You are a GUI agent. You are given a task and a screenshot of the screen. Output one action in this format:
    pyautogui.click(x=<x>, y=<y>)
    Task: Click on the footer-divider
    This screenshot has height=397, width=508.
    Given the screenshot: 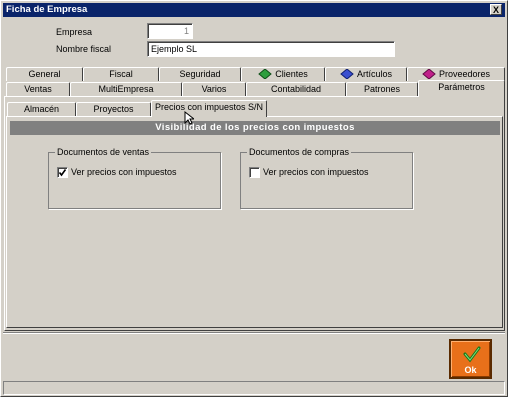 What is the action you would take?
    pyautogui.click(x=254, y=333)
    